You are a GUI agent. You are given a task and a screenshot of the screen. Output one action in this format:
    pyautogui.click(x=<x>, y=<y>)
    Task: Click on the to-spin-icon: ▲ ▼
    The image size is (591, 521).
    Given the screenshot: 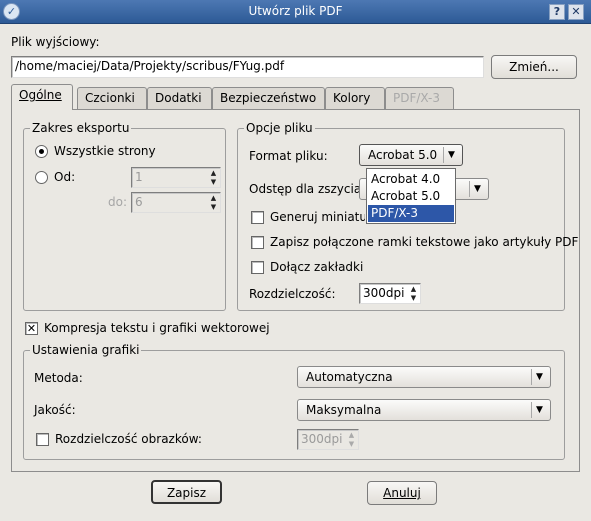 What is the action you would take?
    pyautogui.click(x=213, y=203)
    